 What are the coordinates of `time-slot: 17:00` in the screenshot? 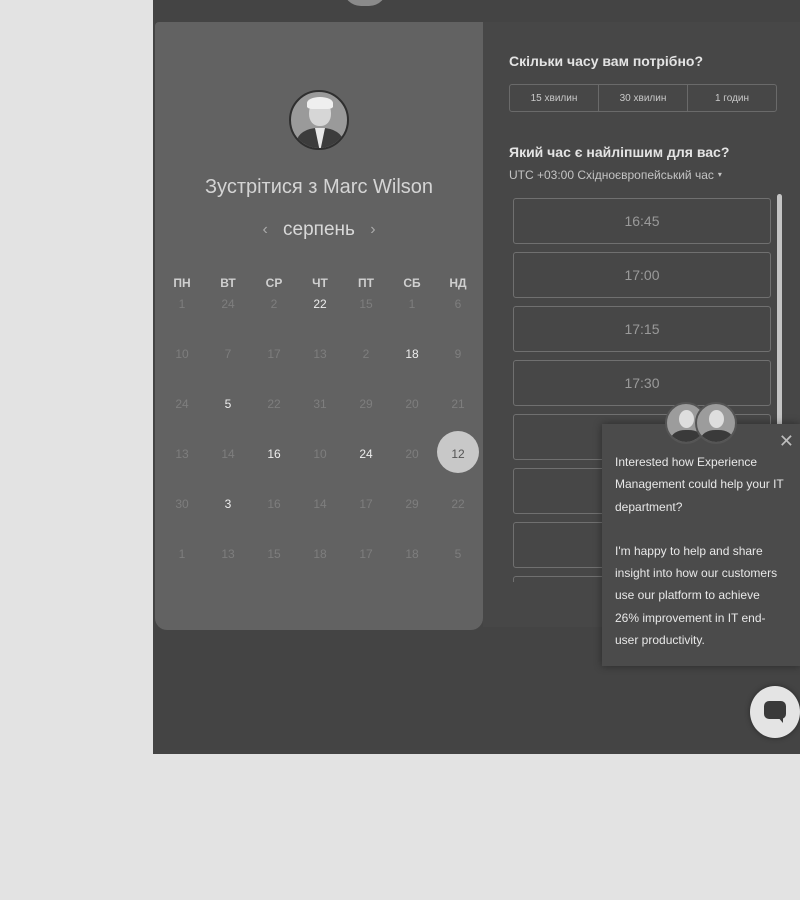 It's located at (642, 275).